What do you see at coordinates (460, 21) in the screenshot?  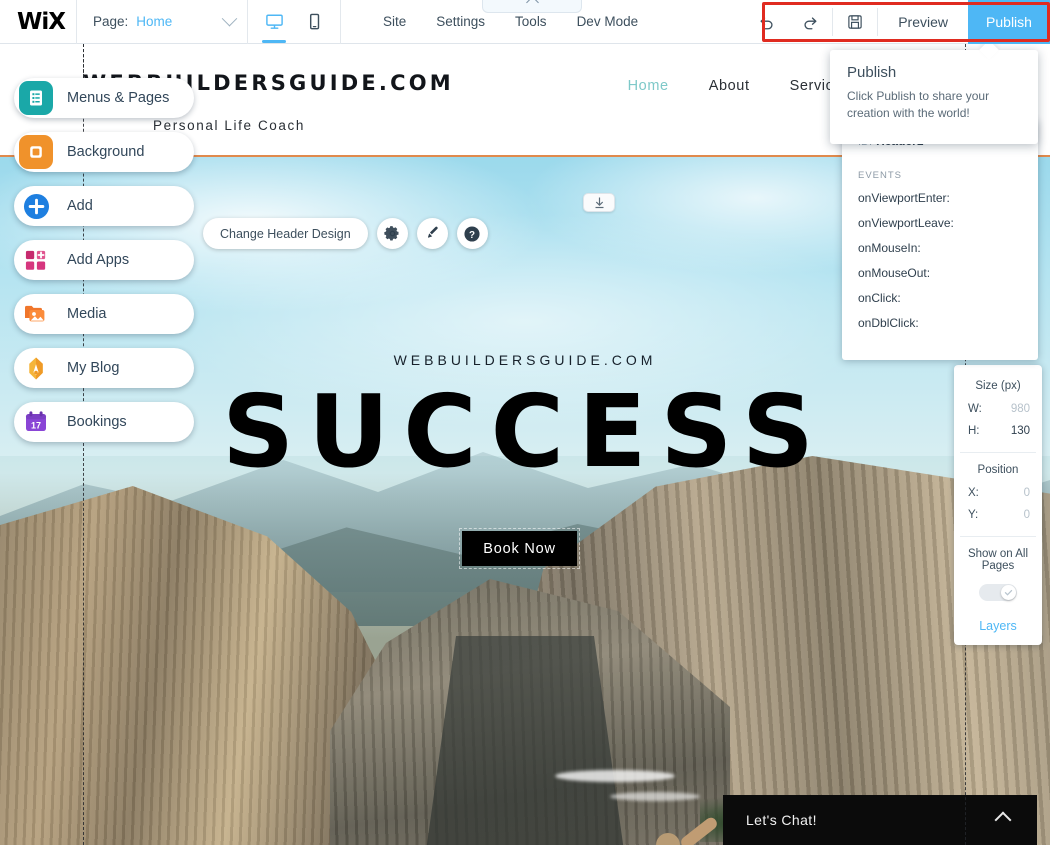 I see `menu-settings: Settings` at bounding box center [460, 21].